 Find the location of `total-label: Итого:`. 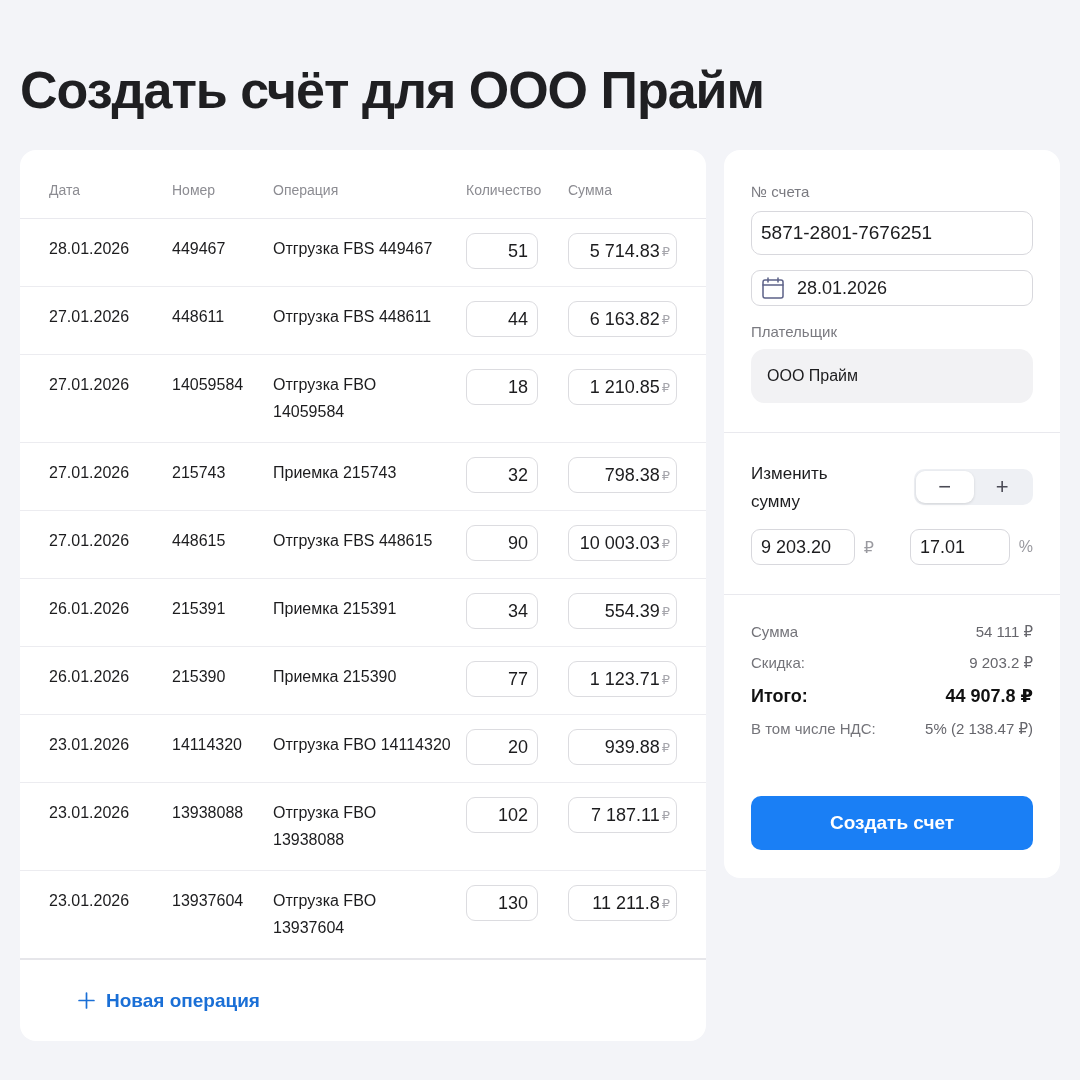

total-label: Итого: is located at coordinates (779, 696).